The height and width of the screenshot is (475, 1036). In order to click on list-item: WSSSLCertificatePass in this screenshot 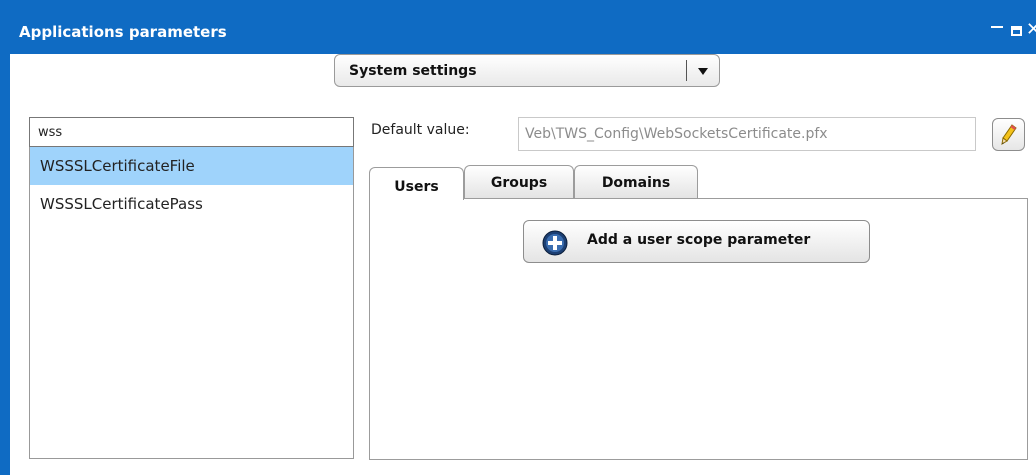, I will do `click(191, 204)`.